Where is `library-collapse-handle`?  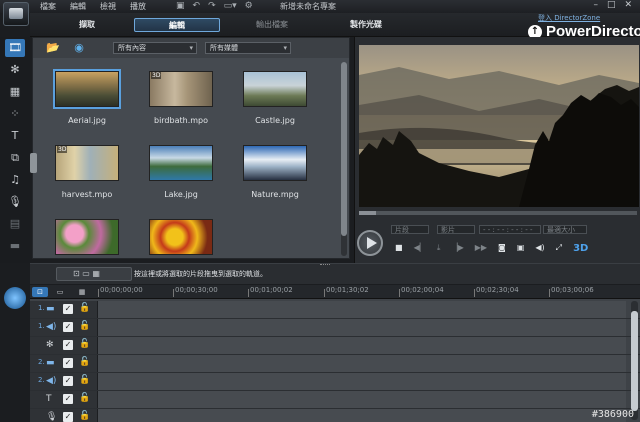 library-collapse-handle is located at coordinates (33, 163).